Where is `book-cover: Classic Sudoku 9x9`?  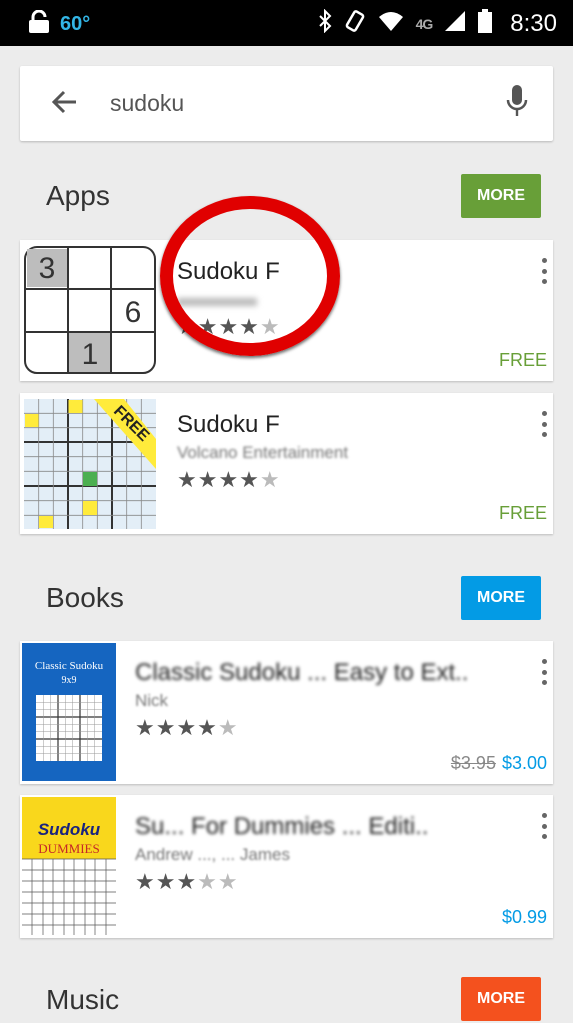
book-cover: Classic Sudoku 9x9 is located at coordinates (69, 713).